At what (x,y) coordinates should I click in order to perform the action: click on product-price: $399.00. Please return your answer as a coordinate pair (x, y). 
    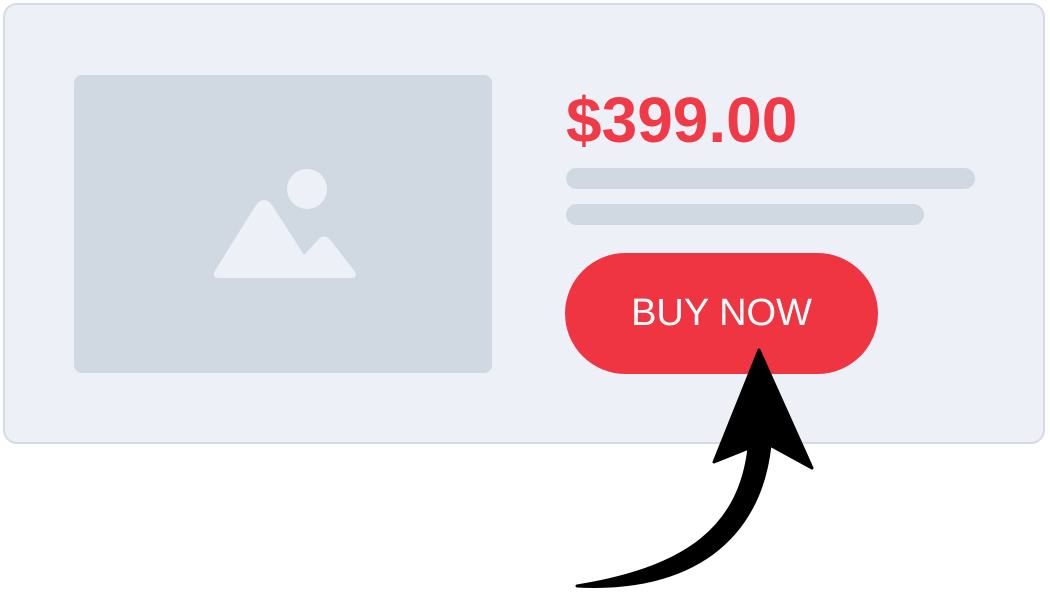
    Looking at the image, I should click on (682, 120).